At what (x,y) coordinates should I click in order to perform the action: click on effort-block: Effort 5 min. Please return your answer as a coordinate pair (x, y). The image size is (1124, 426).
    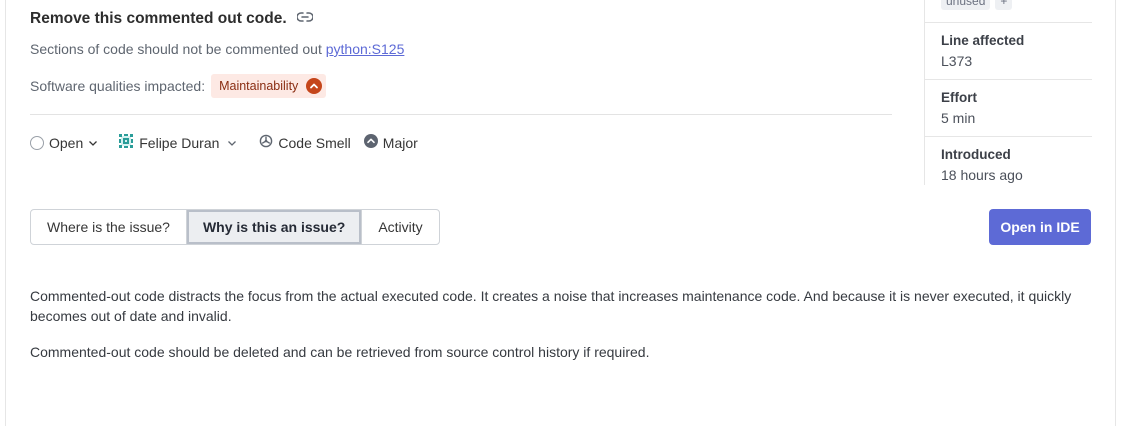
    Looking at the image, I should click on (1008, 102).